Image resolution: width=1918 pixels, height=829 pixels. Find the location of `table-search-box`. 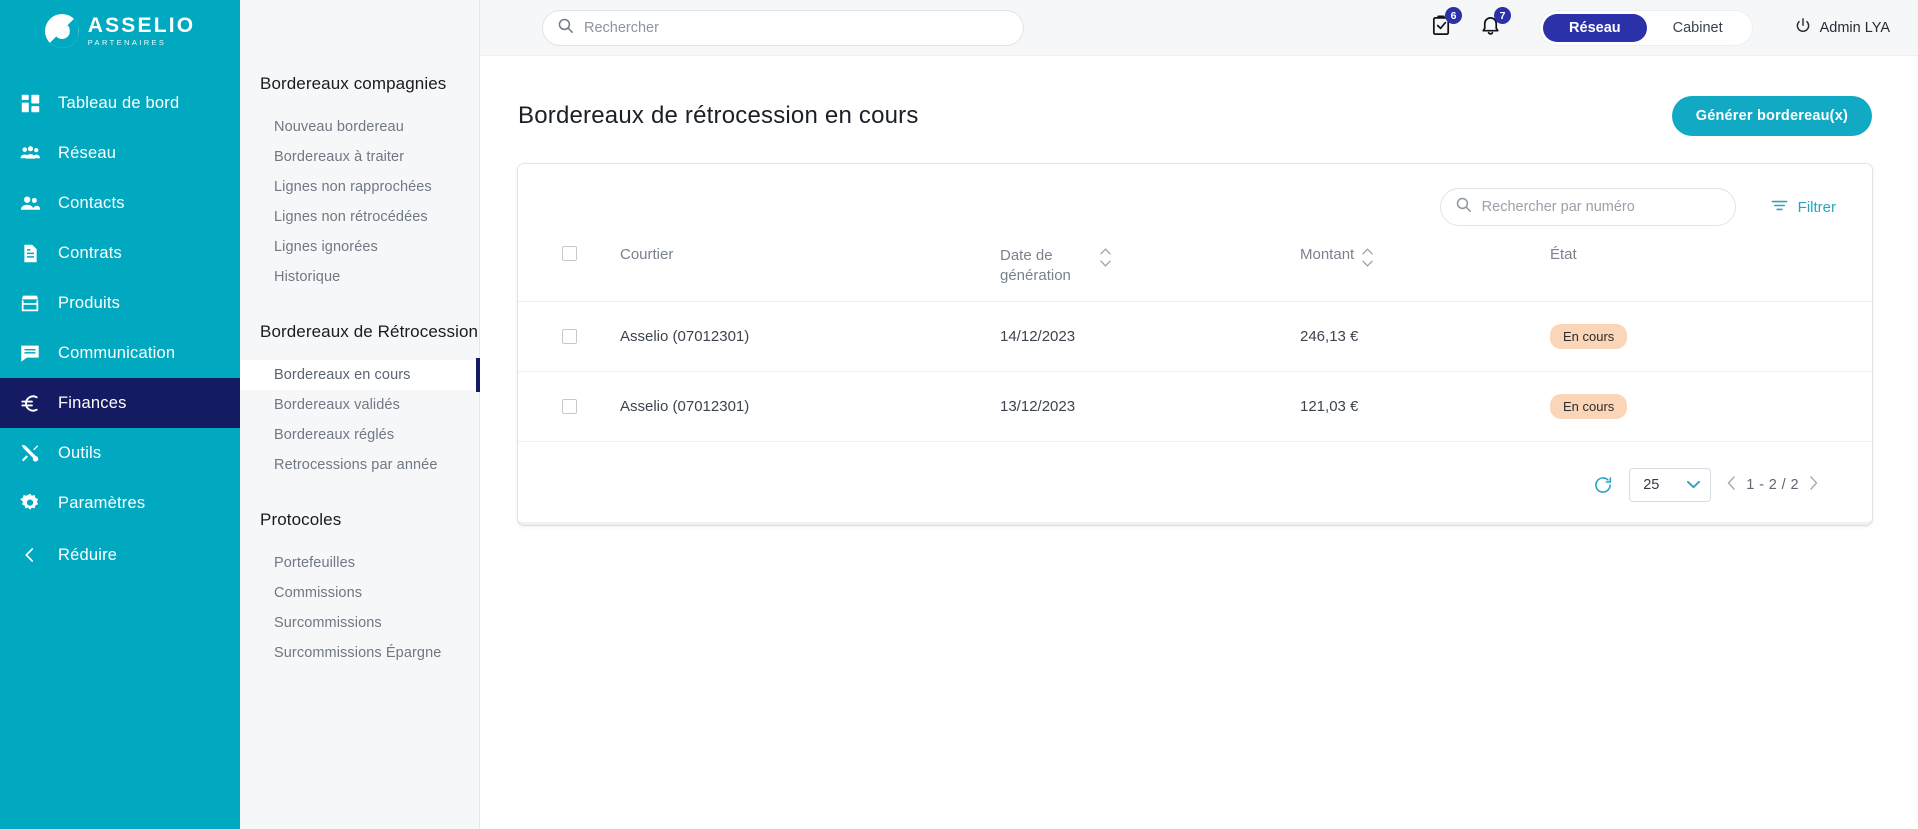

table-search-box is located at coordinates (1587, 207).